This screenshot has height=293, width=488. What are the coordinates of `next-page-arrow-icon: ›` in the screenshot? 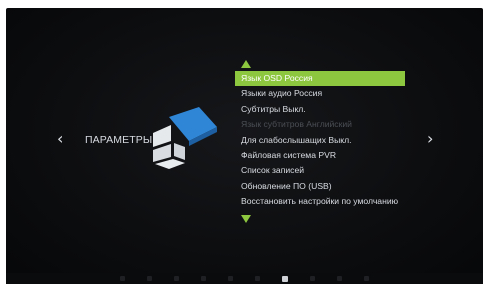 It's located at (430, 139).